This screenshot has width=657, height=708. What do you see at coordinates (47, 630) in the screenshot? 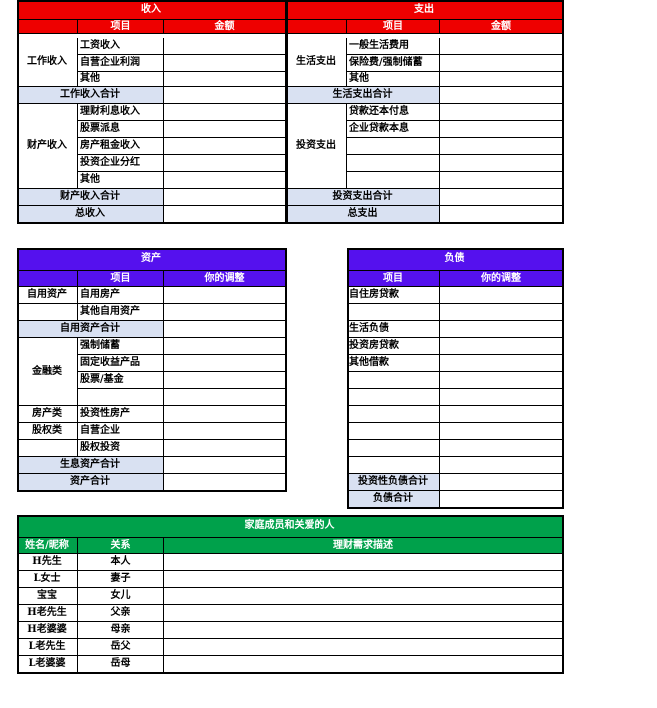
I see `family-member-name: H老婆婆` at bounding box center [47, 630].